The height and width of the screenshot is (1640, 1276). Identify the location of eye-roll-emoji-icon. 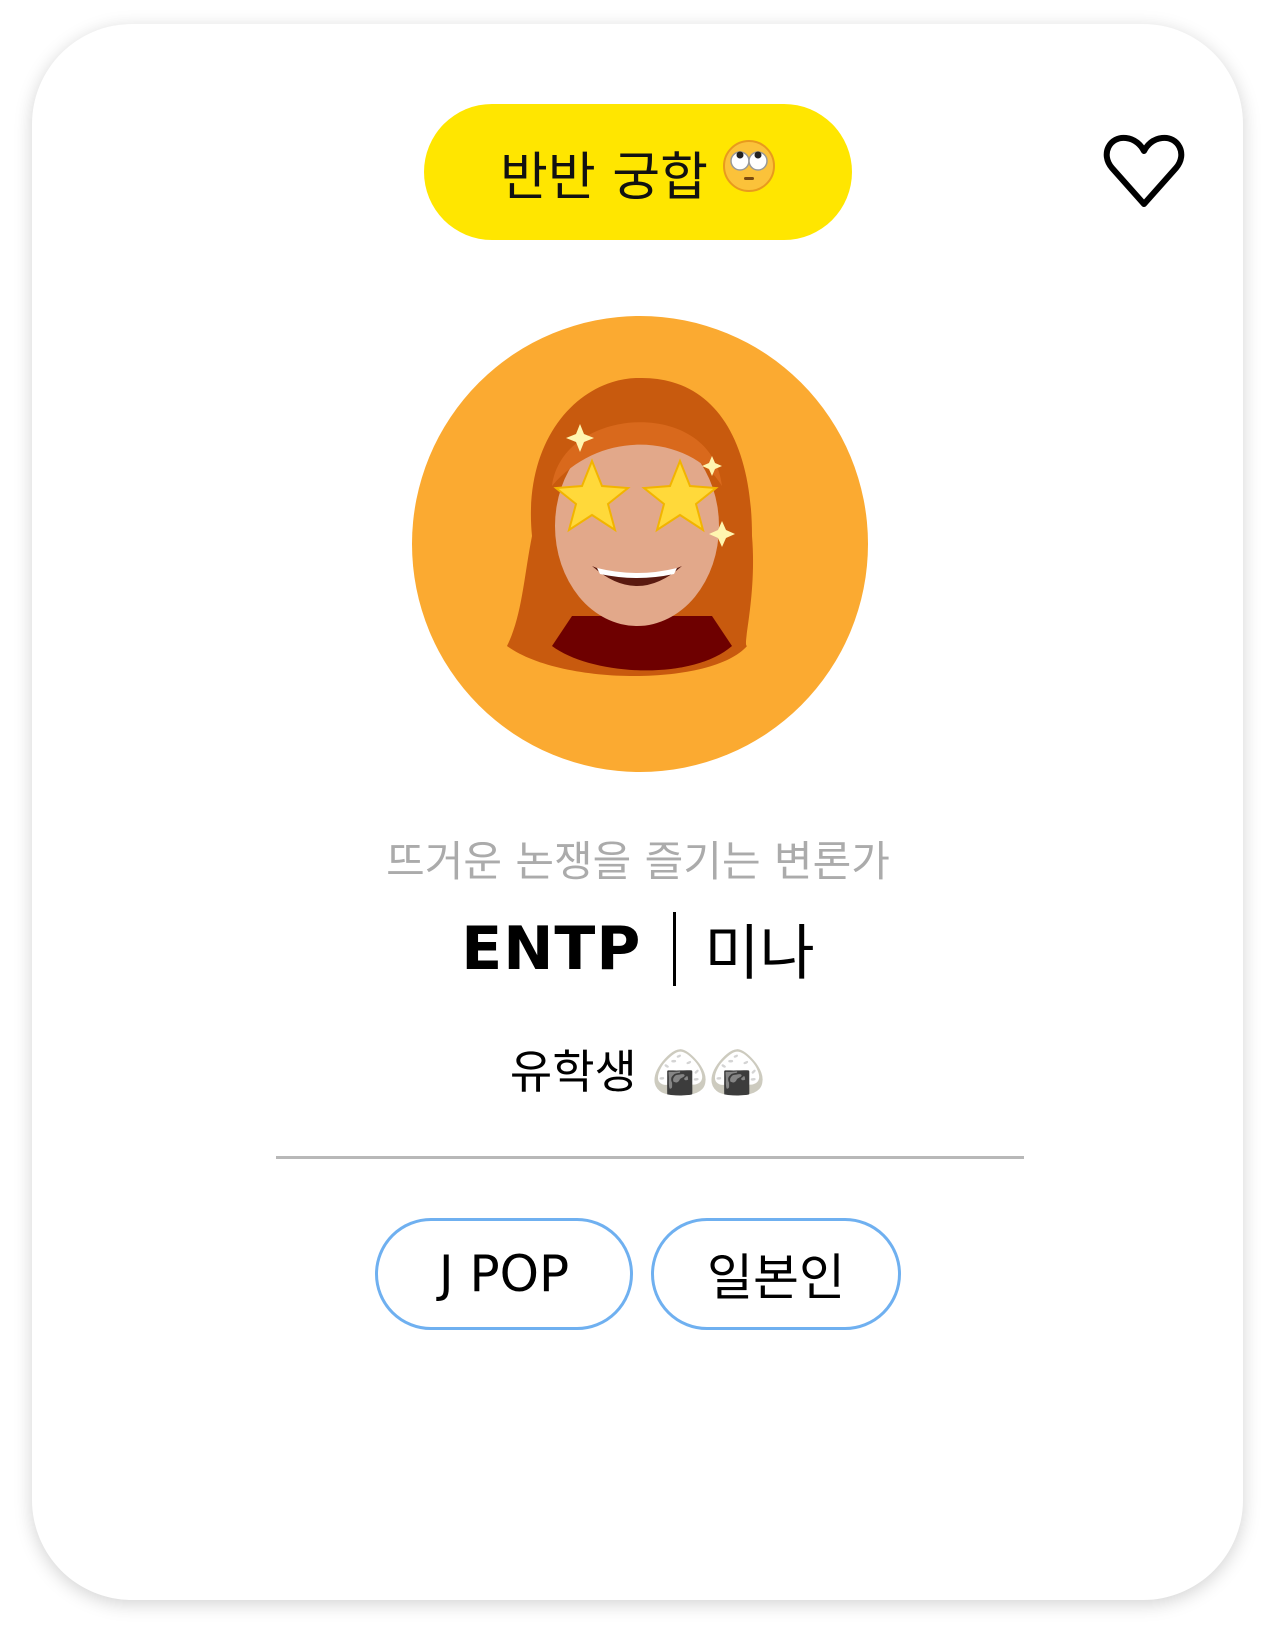
(749, 172).